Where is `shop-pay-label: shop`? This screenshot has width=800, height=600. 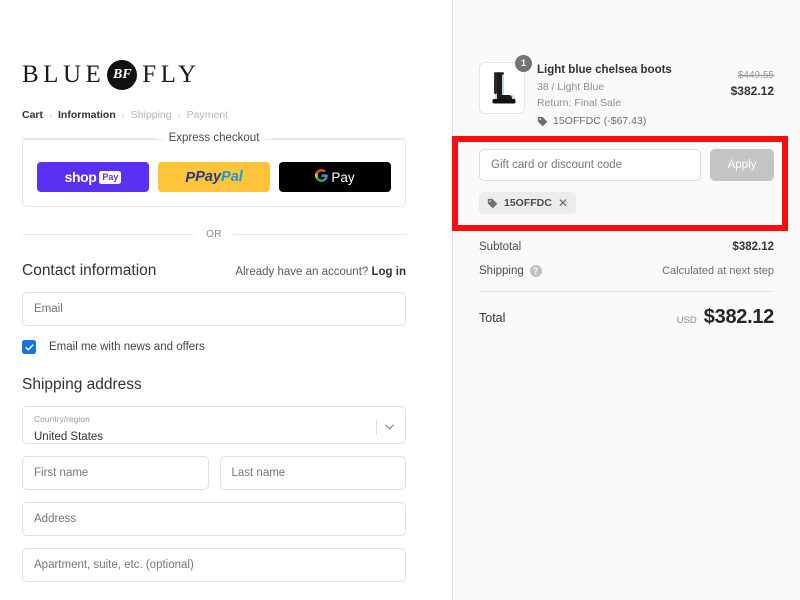 shop-pay-label: shop is located at coordinates (80, 177).